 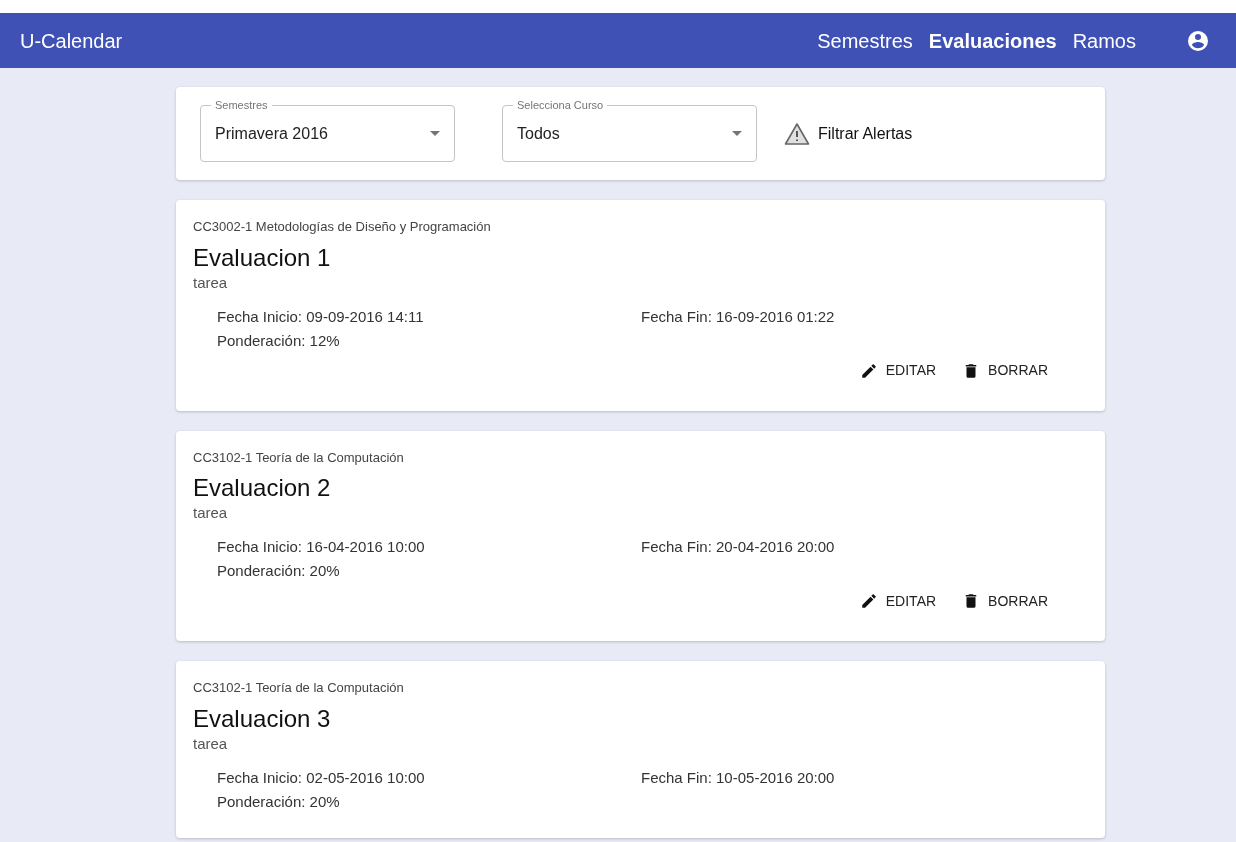 What do you see at coordinates (992, 40) in the screenshot?
I see `nav-link: Evaluaciones` at bounding box center [992, 40].